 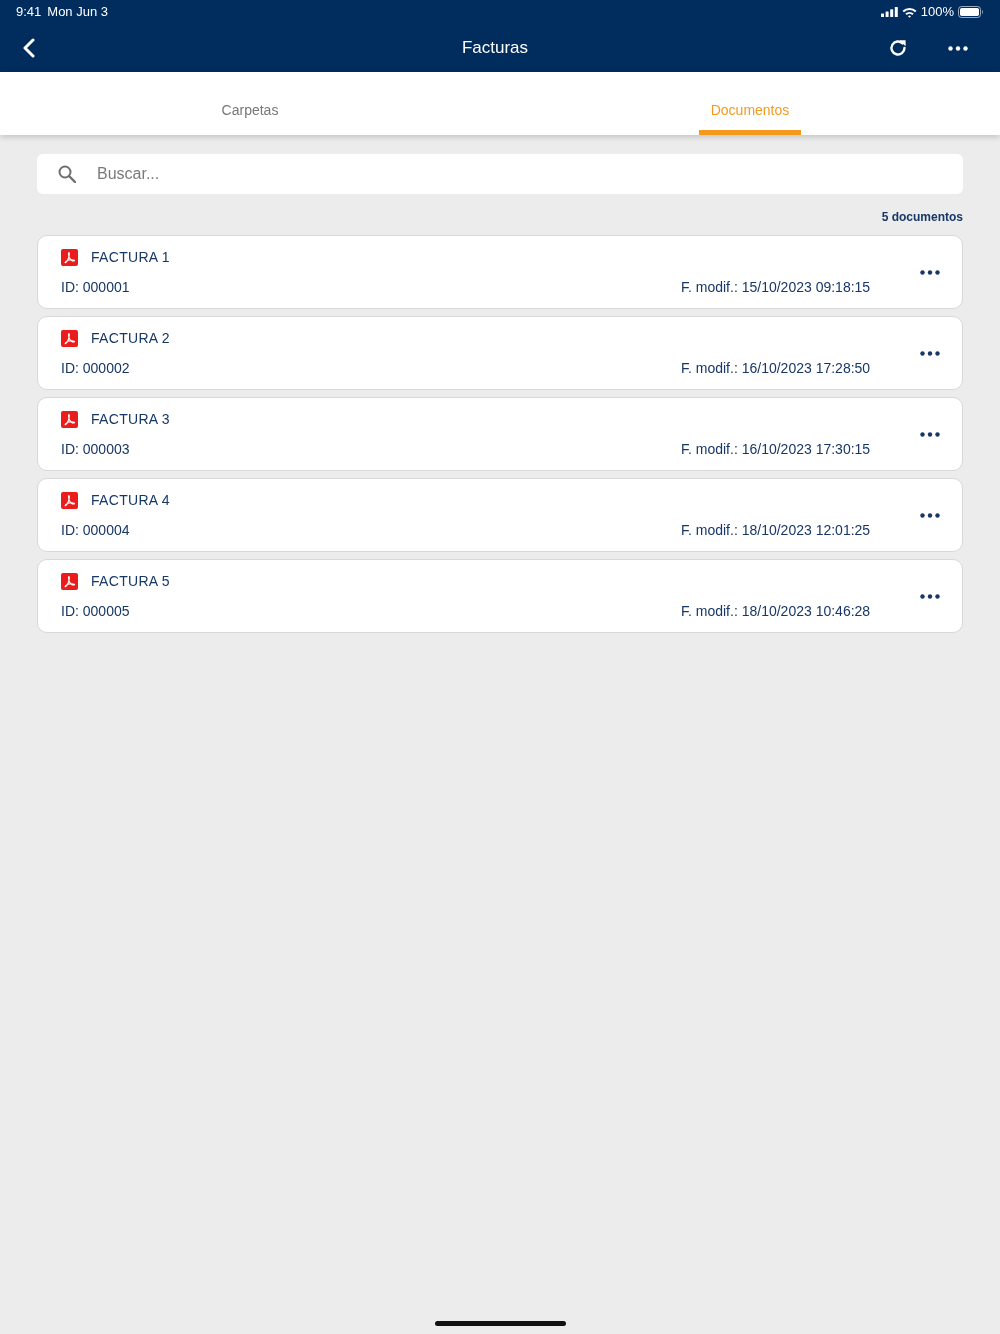 What do you see at coordinates (495, 48) in the screenshot?
I see `nav-title: Facturas` at bounding box center [495, 48].